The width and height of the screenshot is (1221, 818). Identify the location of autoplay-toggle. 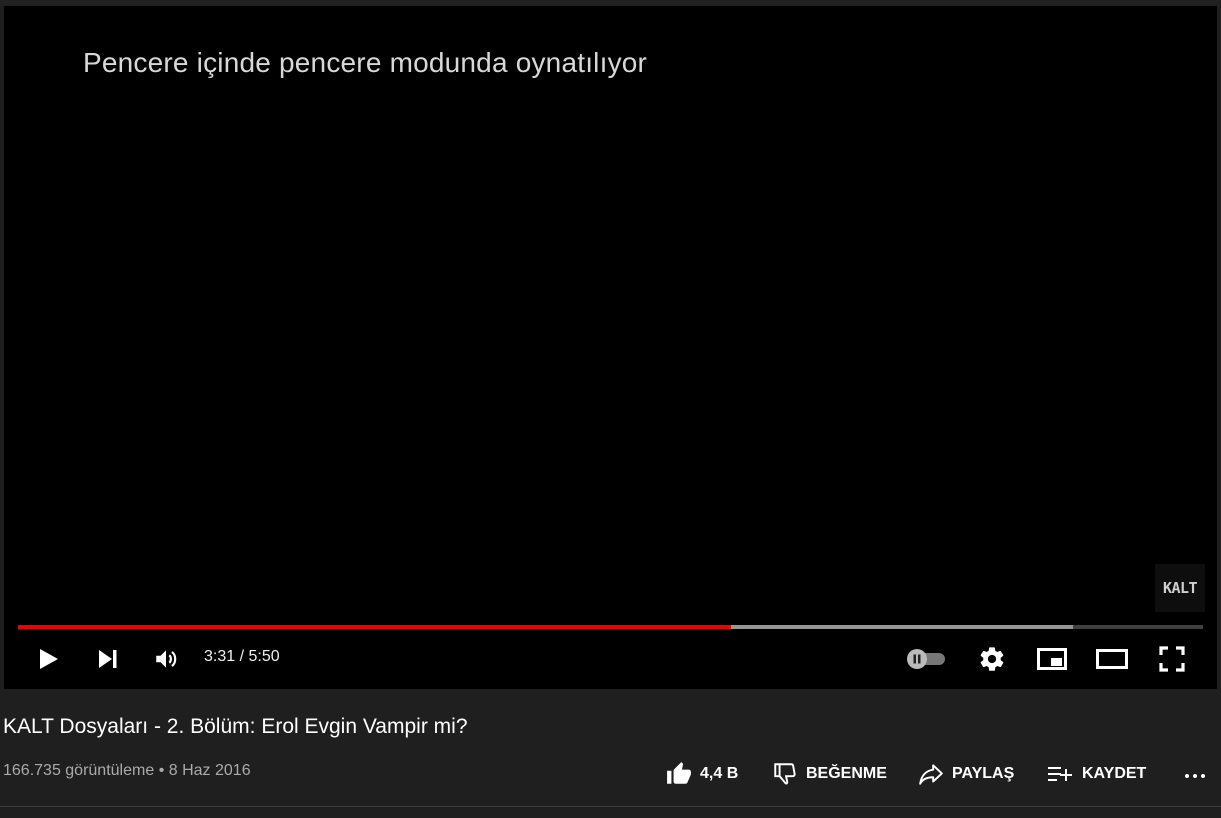
(926, 659).